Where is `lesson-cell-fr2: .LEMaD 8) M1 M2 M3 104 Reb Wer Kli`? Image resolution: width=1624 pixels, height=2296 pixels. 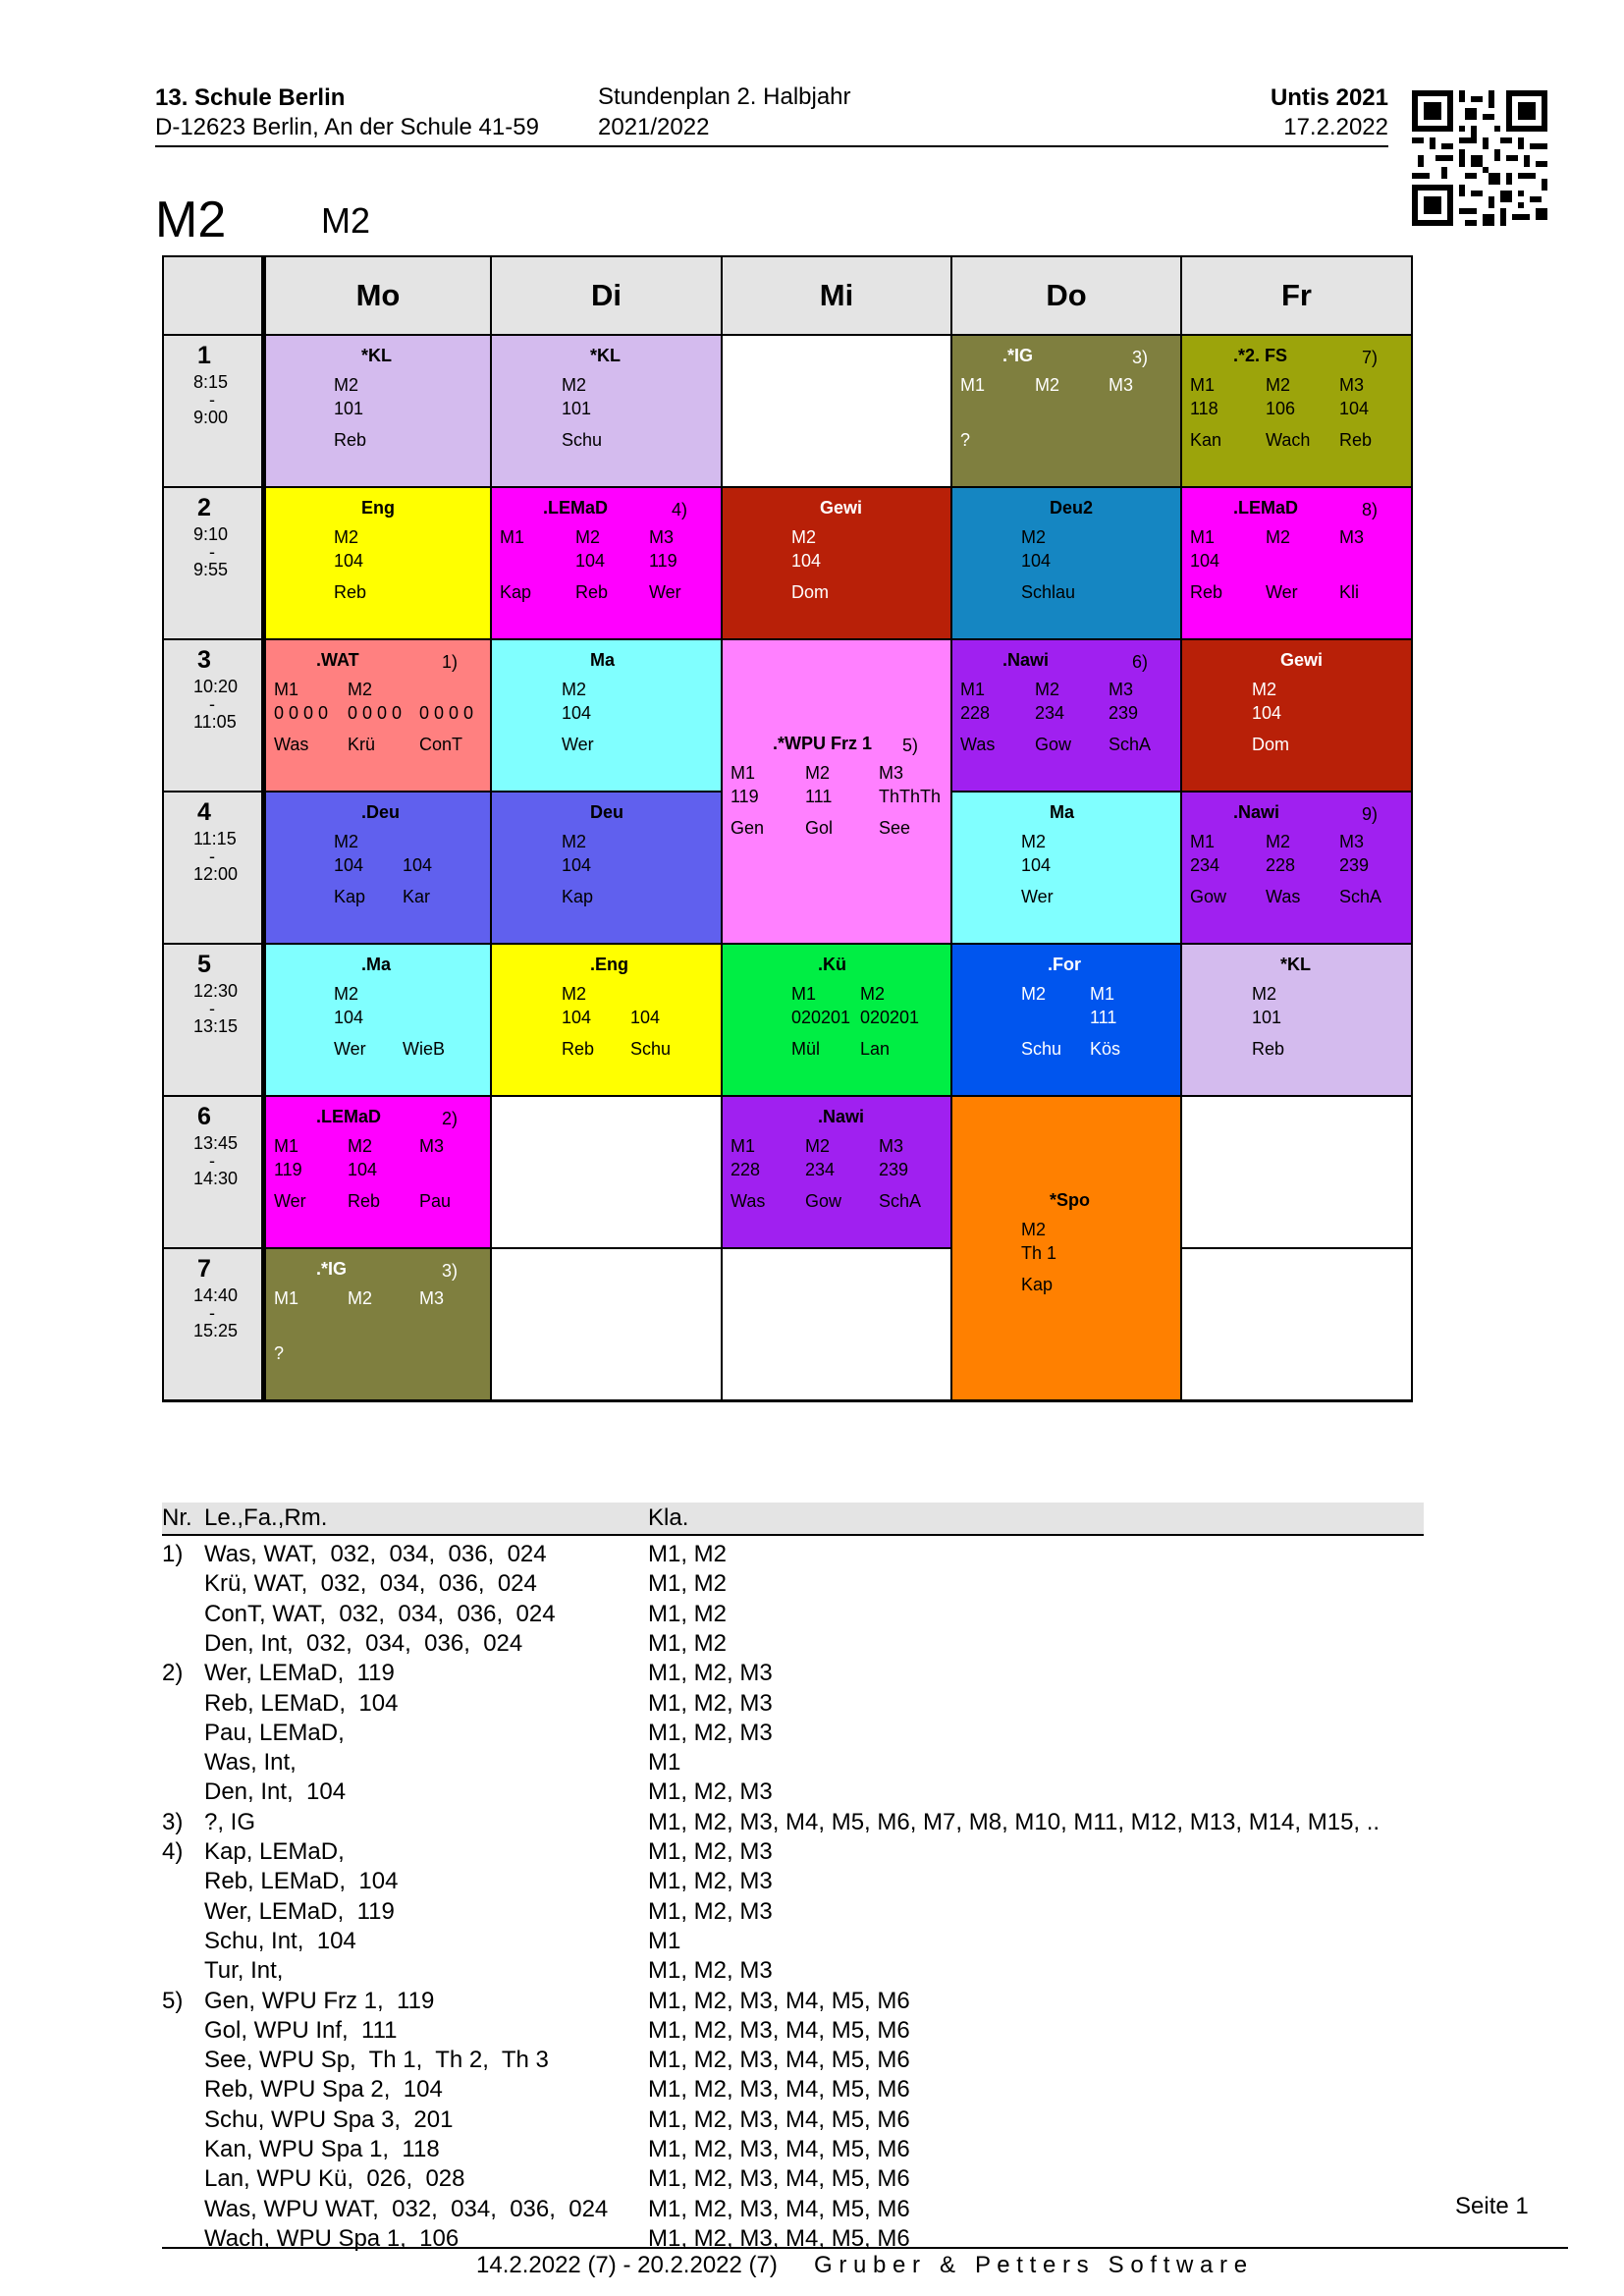 lesson-cell-fr2: .LEMaD 8) M1 M2 M3 104 Reb Wer Kli is located at coordinates (1297, 564).